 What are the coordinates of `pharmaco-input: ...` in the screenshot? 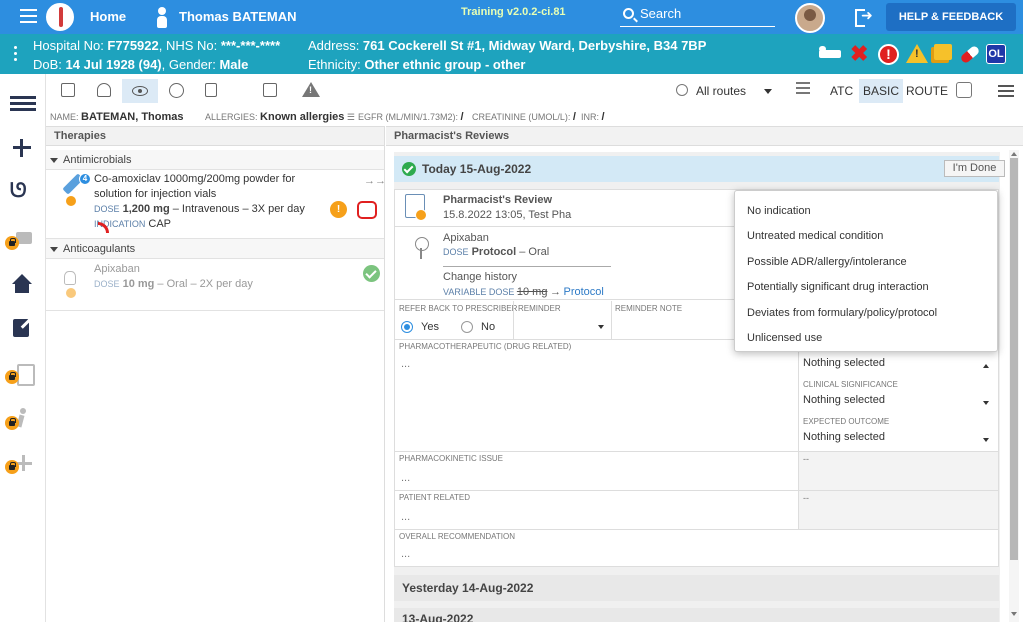 It's located at (405, 364).